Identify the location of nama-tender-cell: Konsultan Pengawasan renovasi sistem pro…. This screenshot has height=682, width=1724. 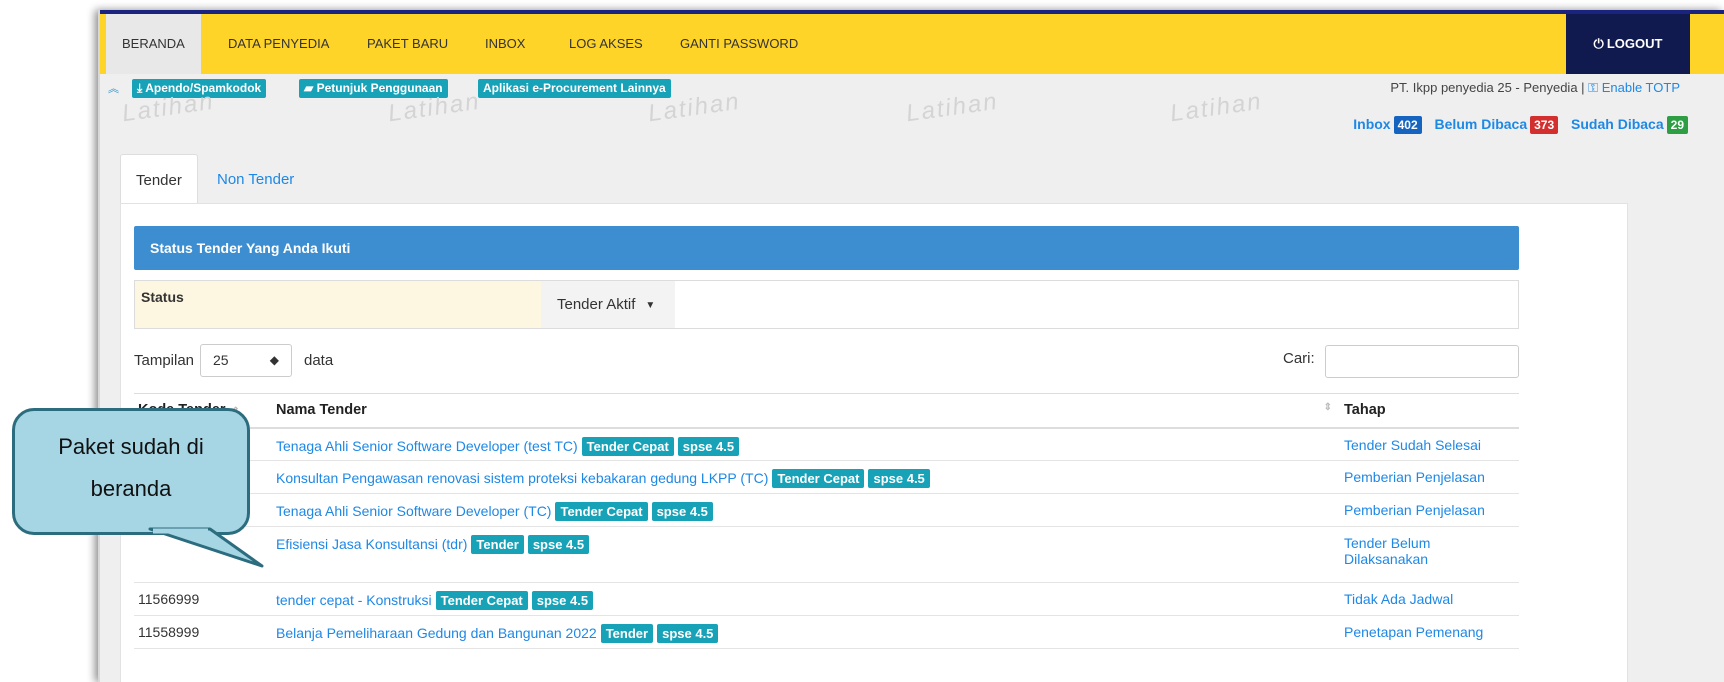
(806, 477).